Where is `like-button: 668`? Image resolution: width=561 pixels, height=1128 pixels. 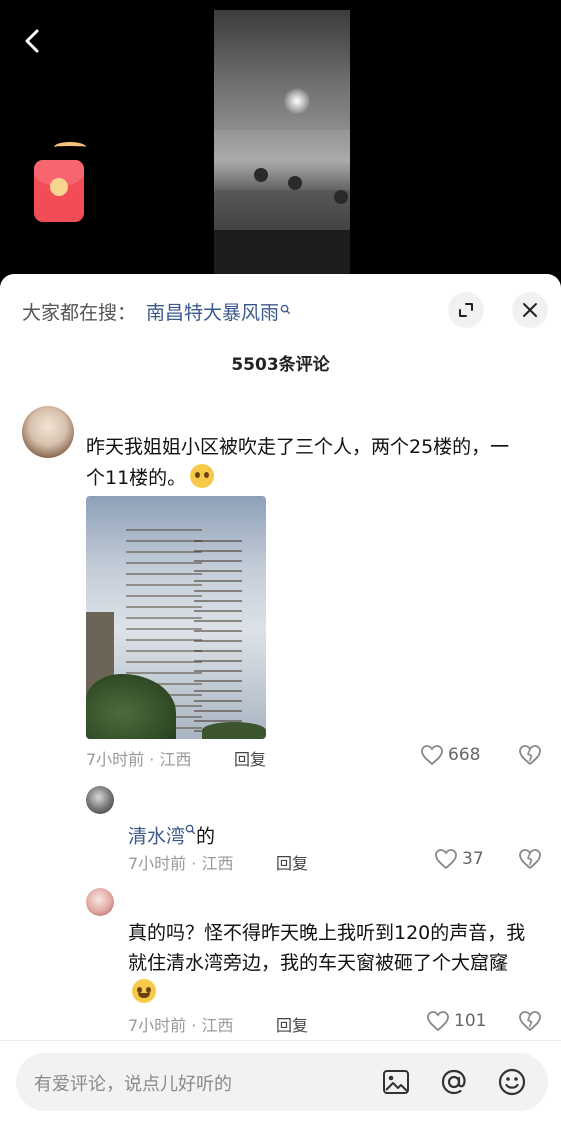 like-button: 668 is located at coordinates (450, 755).